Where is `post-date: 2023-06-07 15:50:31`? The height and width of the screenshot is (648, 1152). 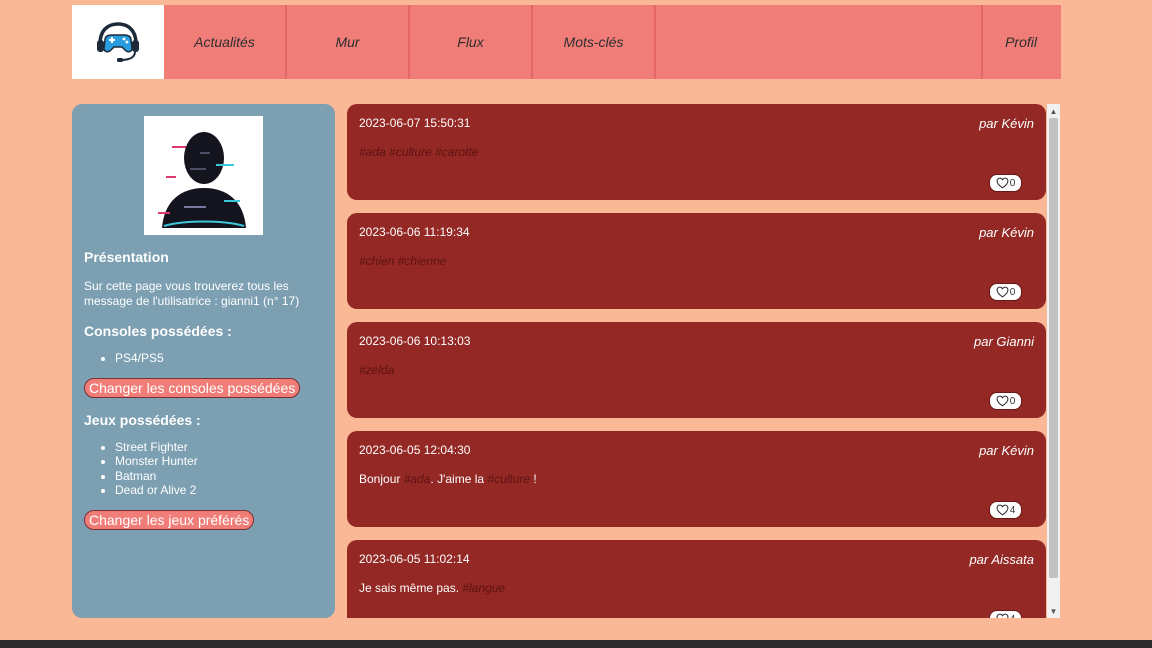
post-date: 2023-06-07 15:50:31 is located at coordinates (415, 123).